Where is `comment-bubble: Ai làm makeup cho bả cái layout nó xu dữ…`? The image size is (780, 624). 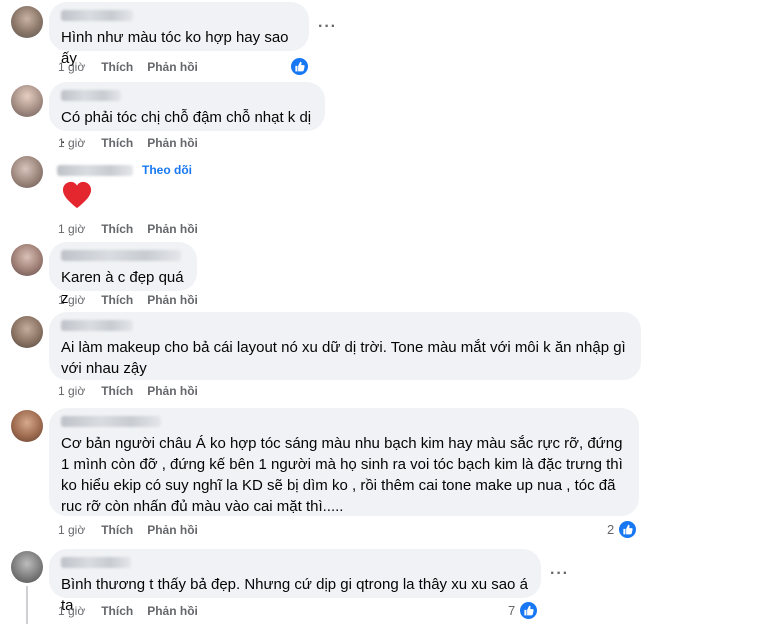 comment-bubble: Ai làm makeup cho bả cái layout nó xu dữ… is located at coordinates (345, 346).